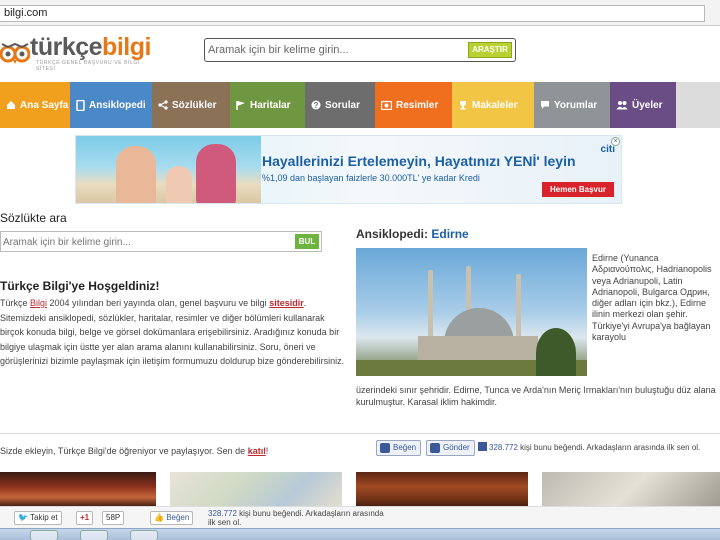 This screenshot has height=540, width=720. What do you see at coordinates (240, 105) in the screenshot?
I see `flag-icon` at bounding box center [240, 105].